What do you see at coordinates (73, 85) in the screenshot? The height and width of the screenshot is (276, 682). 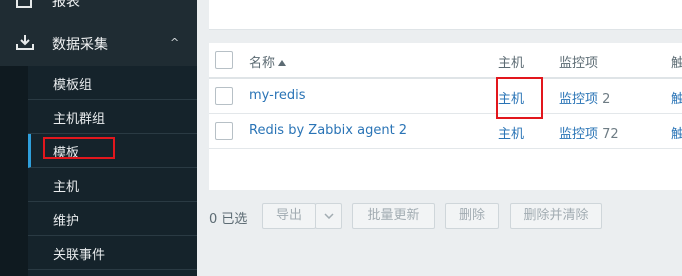 I see `sidebar-item-label: 模板组` at bounding box center [73, 85].